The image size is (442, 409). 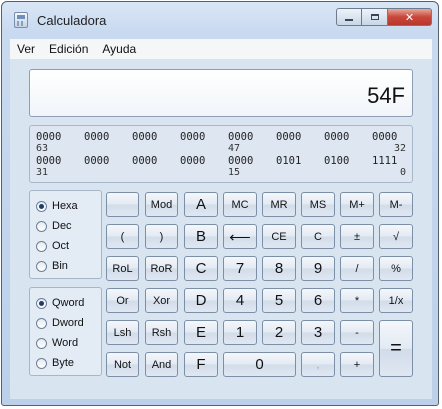 What do you see at coordinates (357, 204) in the screenshot?
I see `memory-add-button: M+` at bounding box center [357, 204].